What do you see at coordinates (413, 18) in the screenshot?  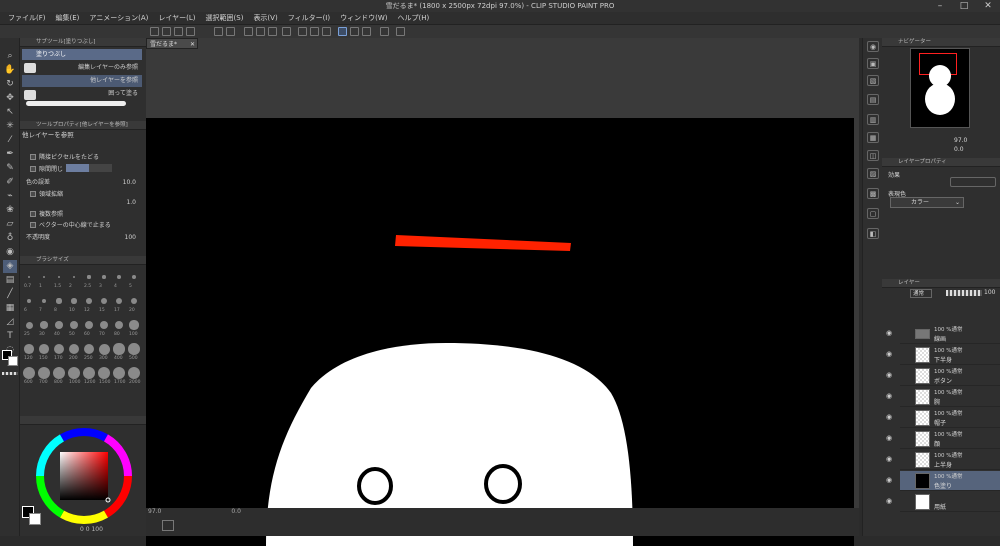 I see `menu-help: ヘルプ(H)` at bounding box center [413, 18].